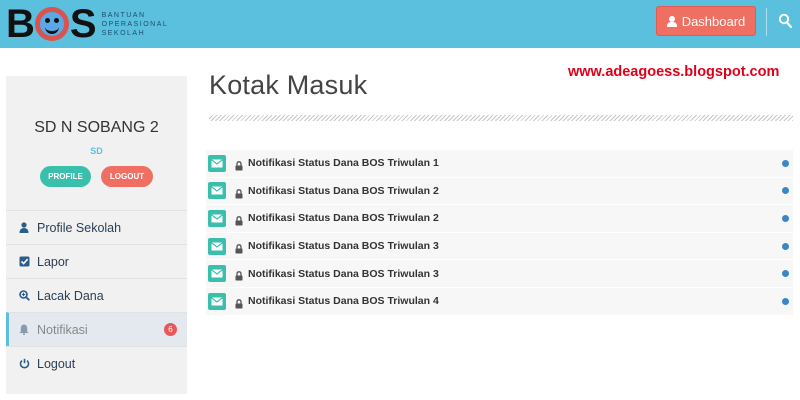 Image resolution: width=800 pixels, height=400 pixels. What do you see at coordinates (96, 261) in the screenshot?
I see `sidebar-item-lapor: Lapor` at bounding box center [96, 261].